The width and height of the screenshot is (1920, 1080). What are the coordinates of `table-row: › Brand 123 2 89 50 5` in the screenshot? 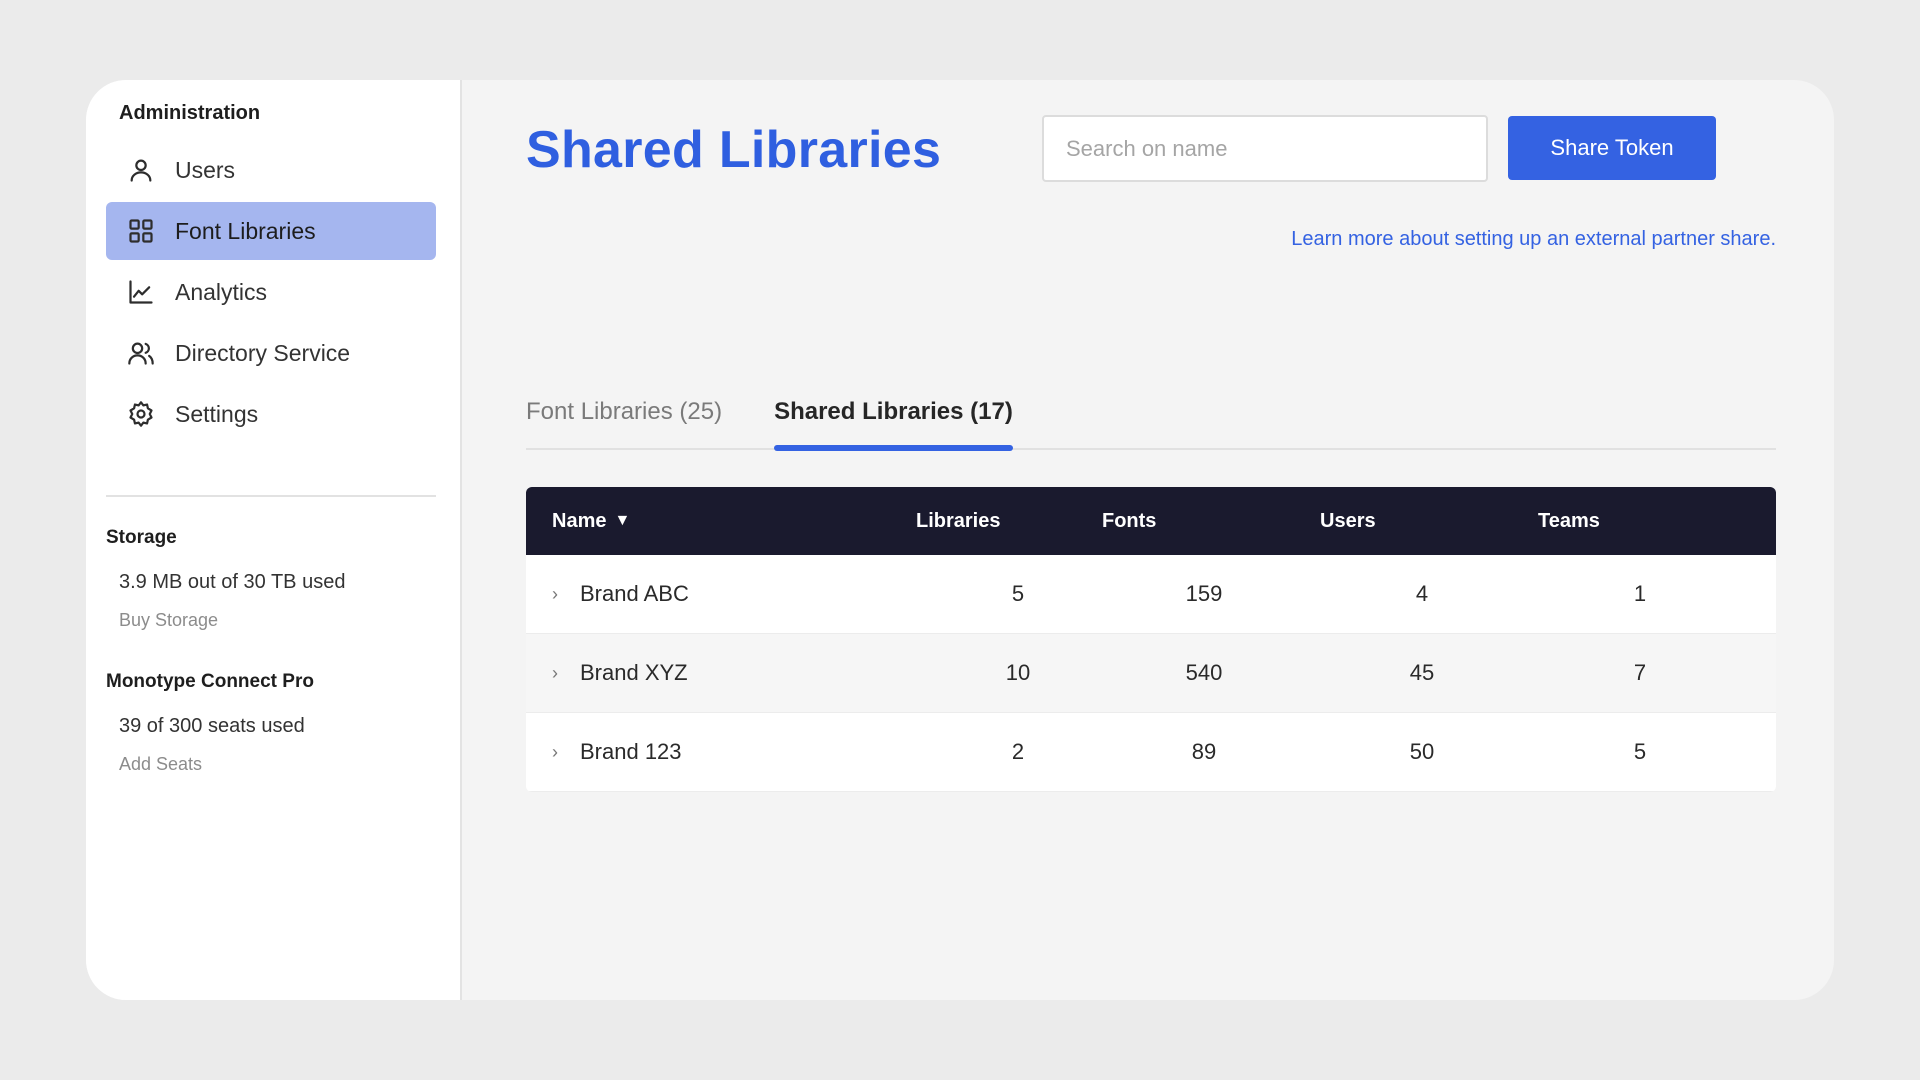 It's located at (1151, 752).